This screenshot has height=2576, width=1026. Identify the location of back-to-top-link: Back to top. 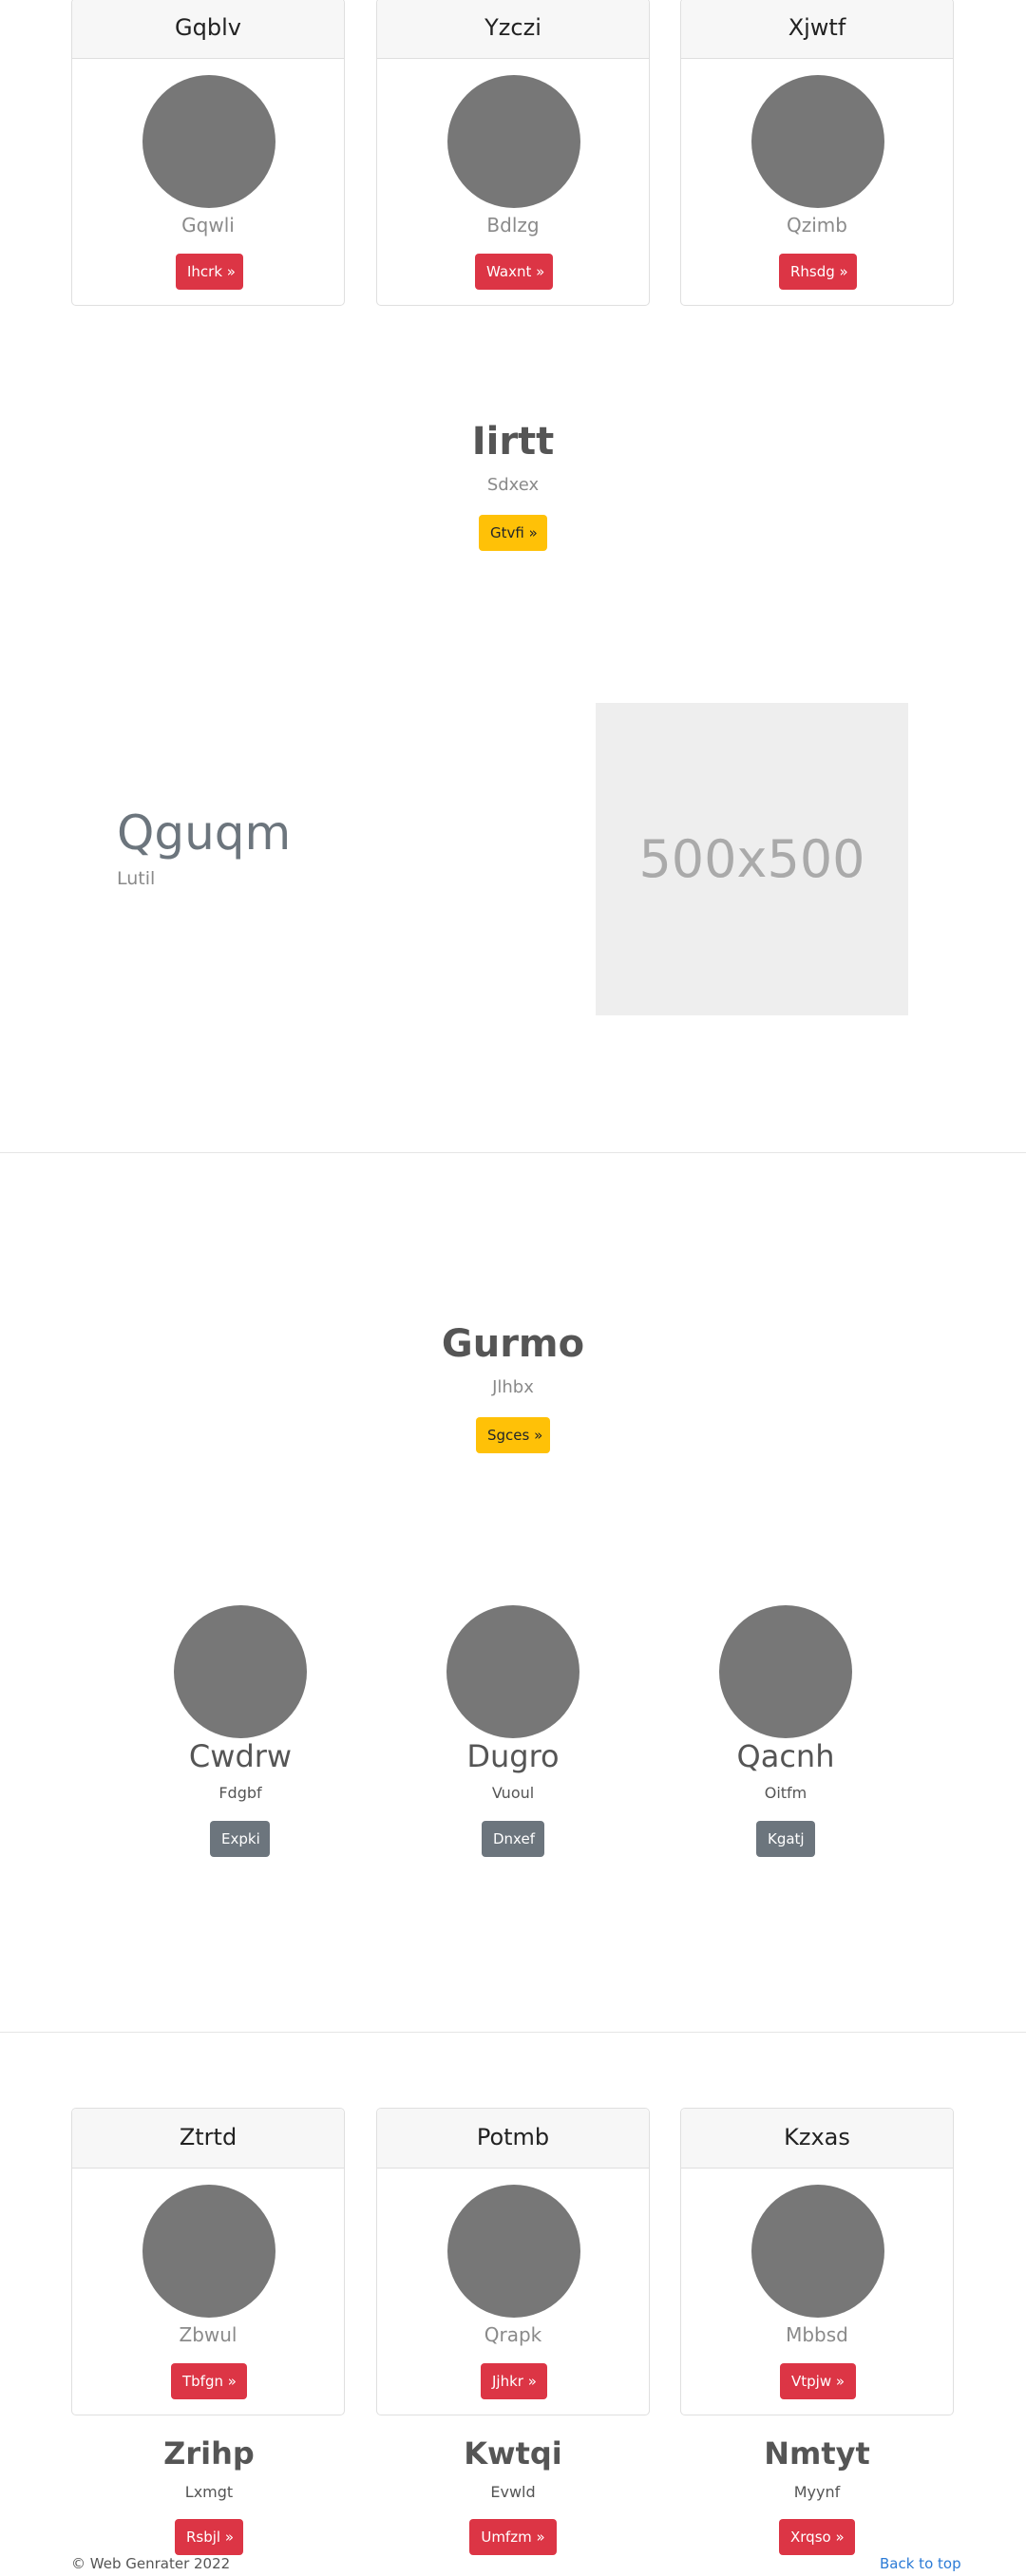
(920, 2563).